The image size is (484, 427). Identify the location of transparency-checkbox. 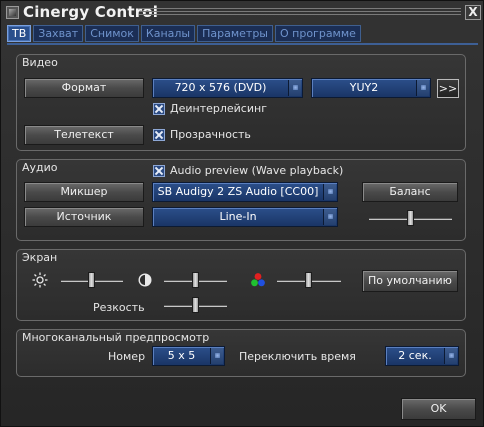
(159, 135).